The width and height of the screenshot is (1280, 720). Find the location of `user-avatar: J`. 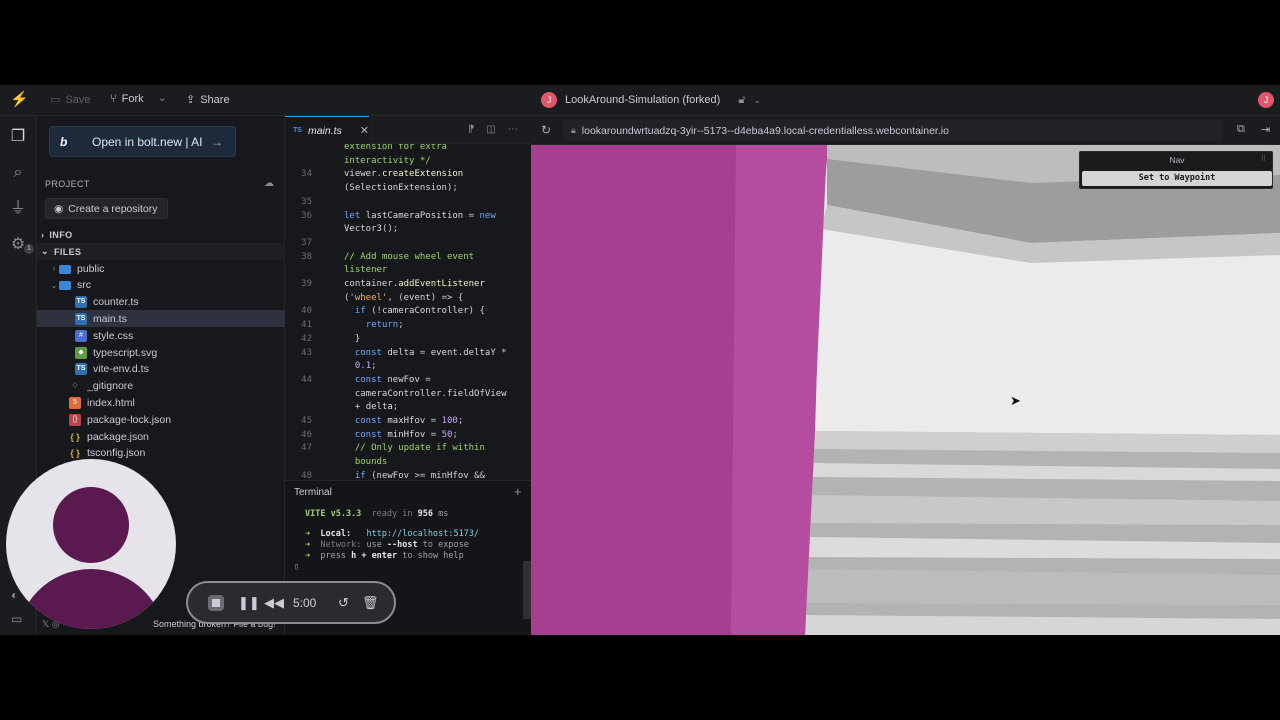

user-avatar: J is located at coordinates (1266, 100).